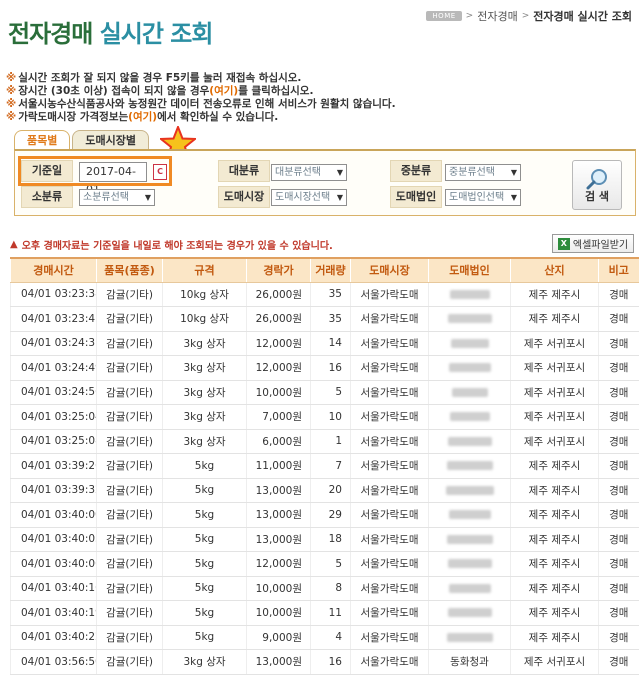  I want to click on major-category-select: 대분류선택 ▼, so click(309, 172).